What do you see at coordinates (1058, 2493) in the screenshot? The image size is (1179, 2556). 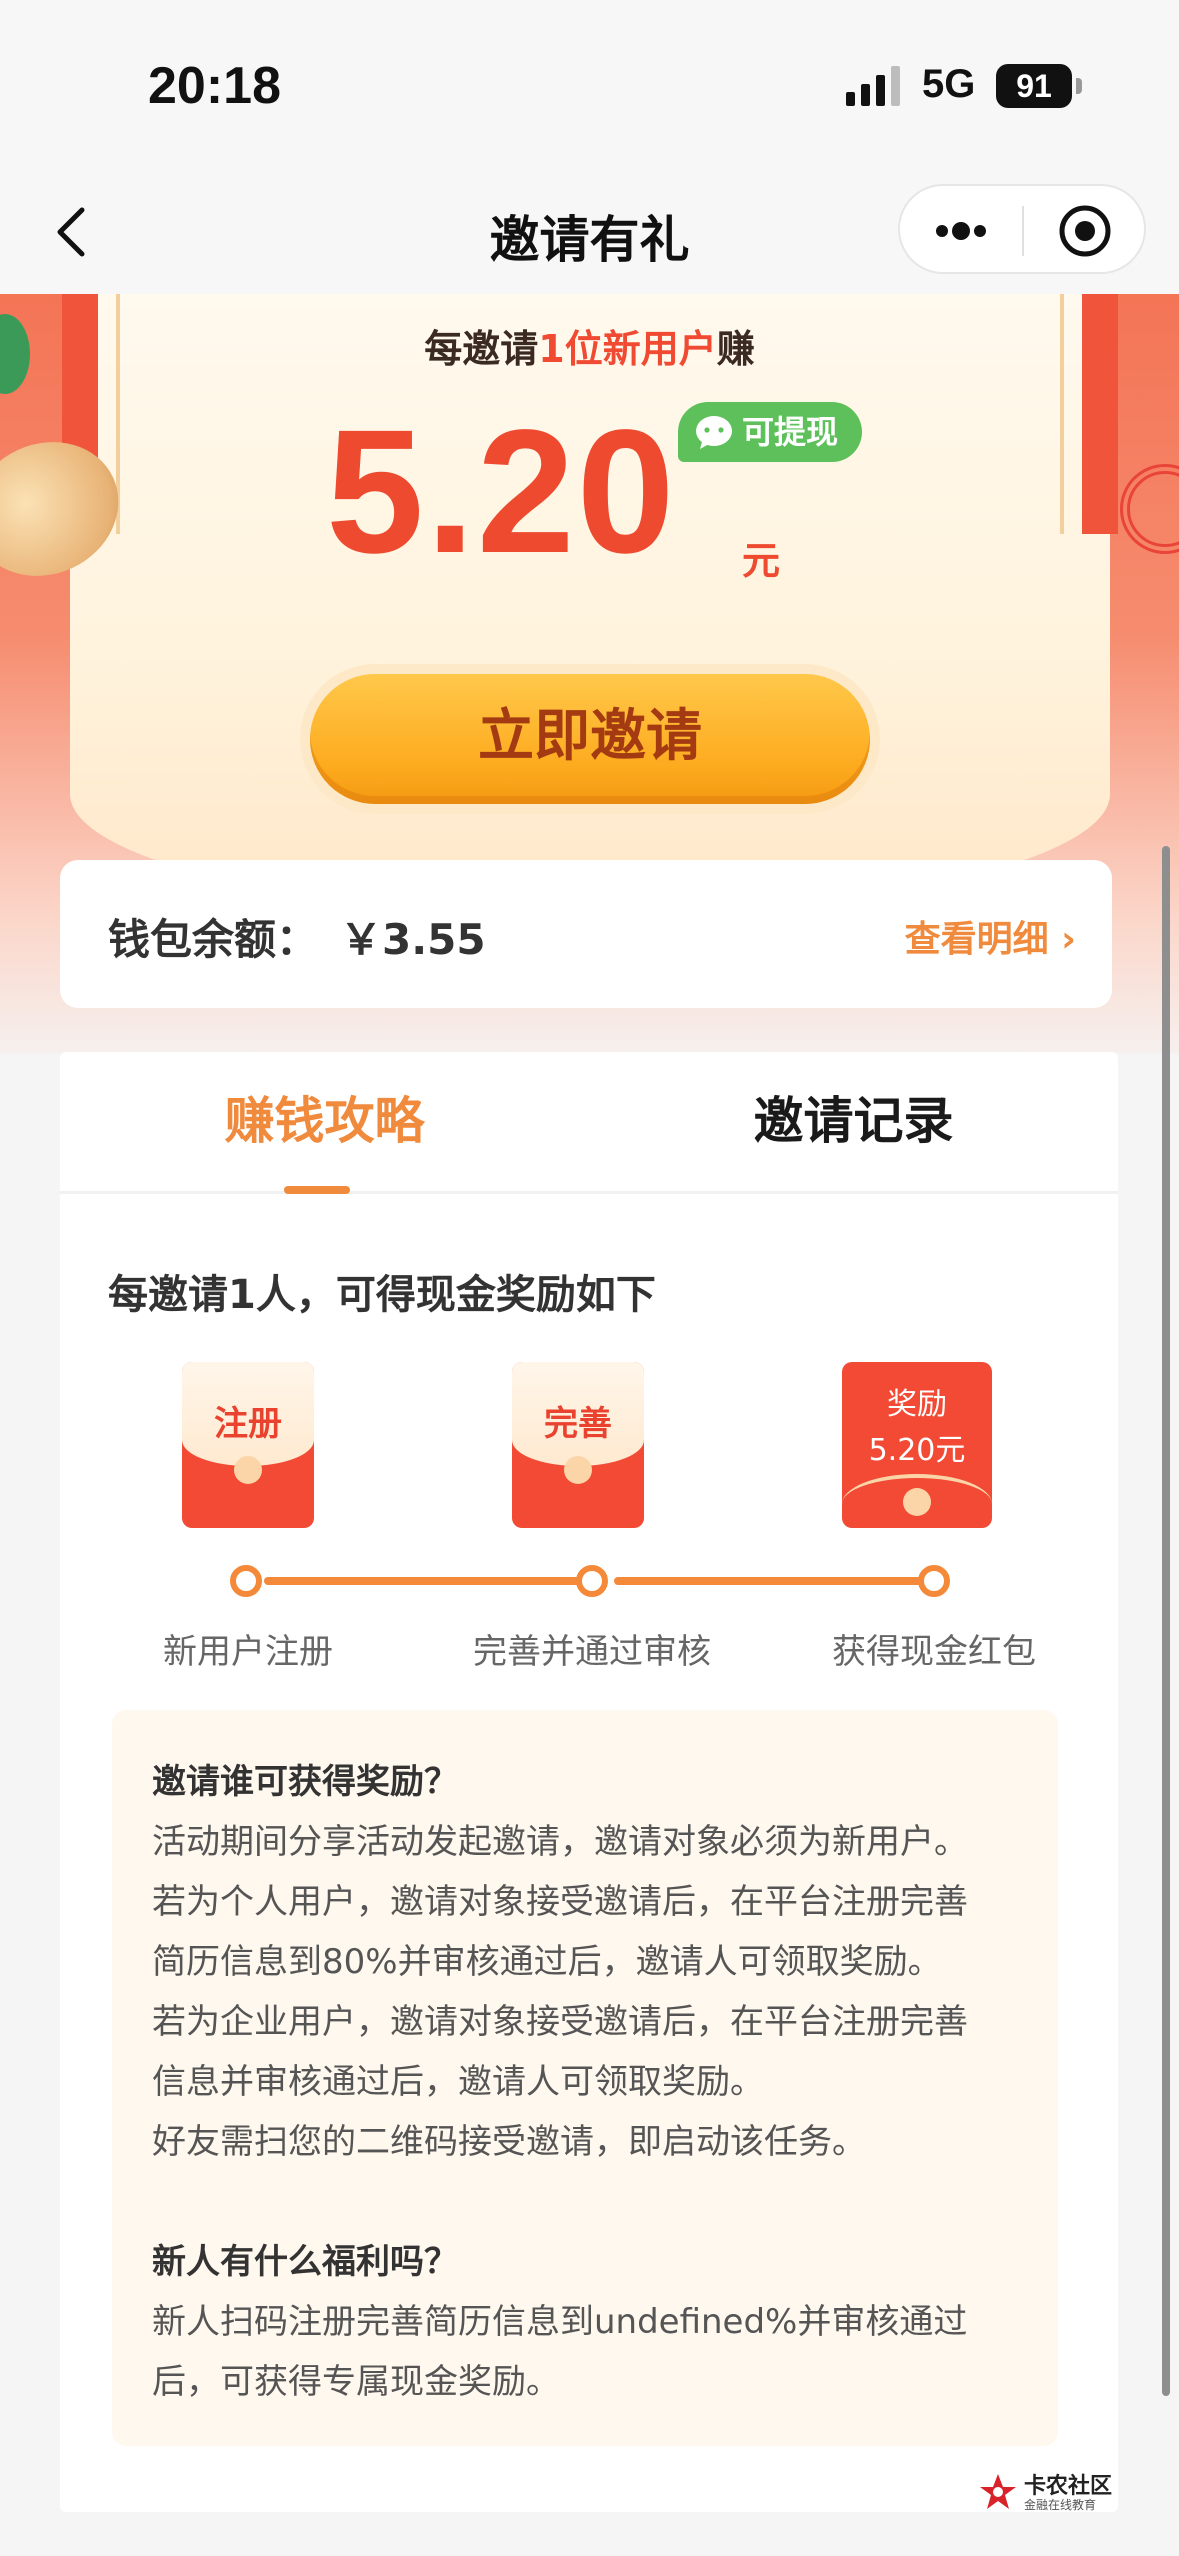 I see `watermark: 卡农社区 金融在线教育` at bounding box center [1058, 2493].